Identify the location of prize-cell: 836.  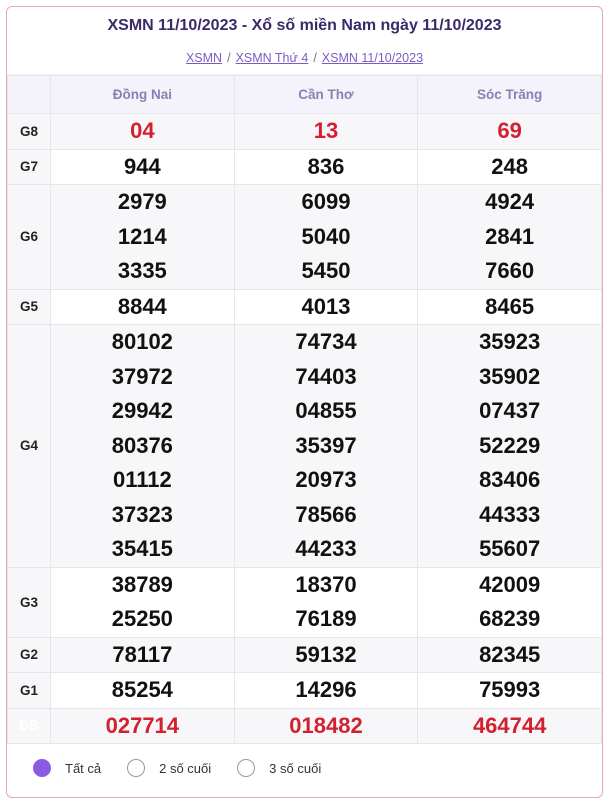
(326, 166).